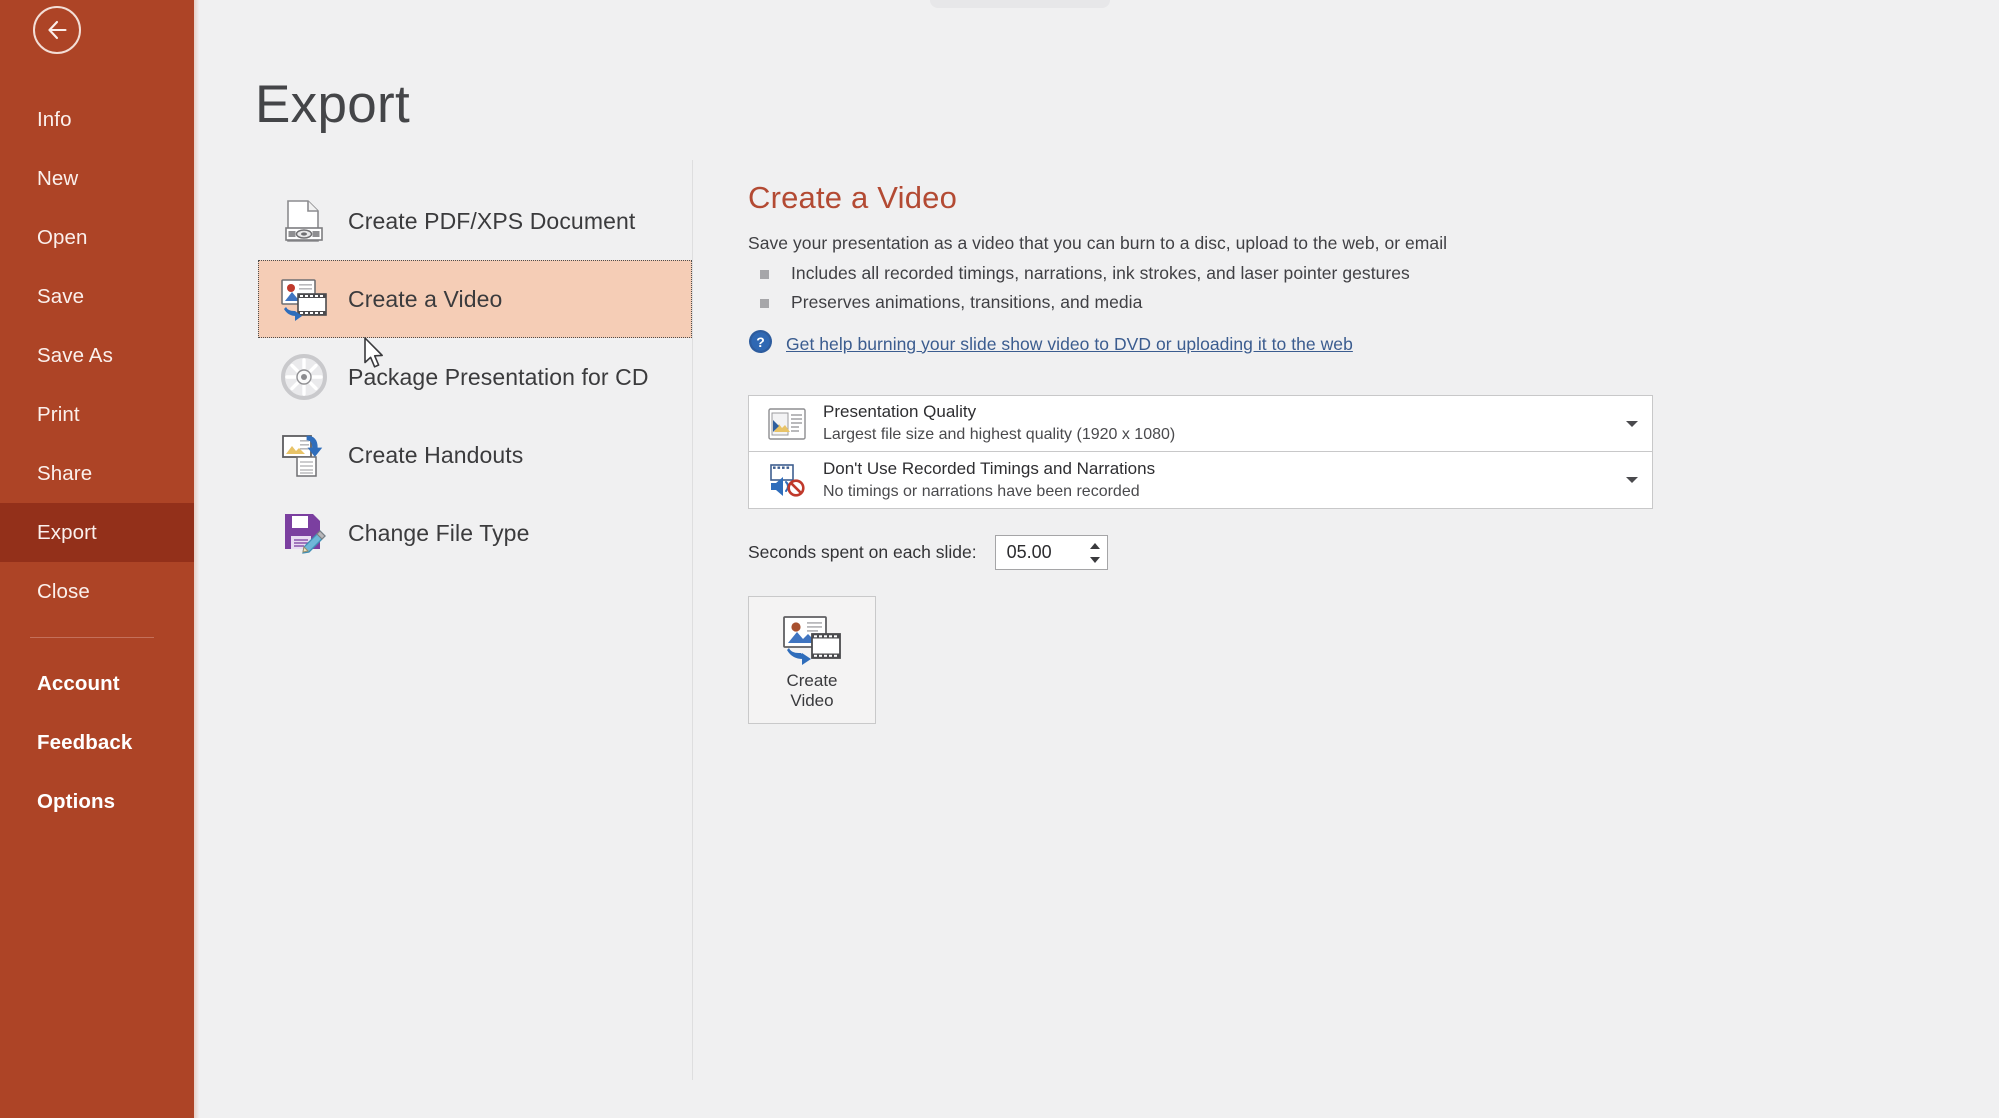 The width and height of the screenshot is (1999, 1118). I want to click on create-handouts-icon, so click(304, 455).